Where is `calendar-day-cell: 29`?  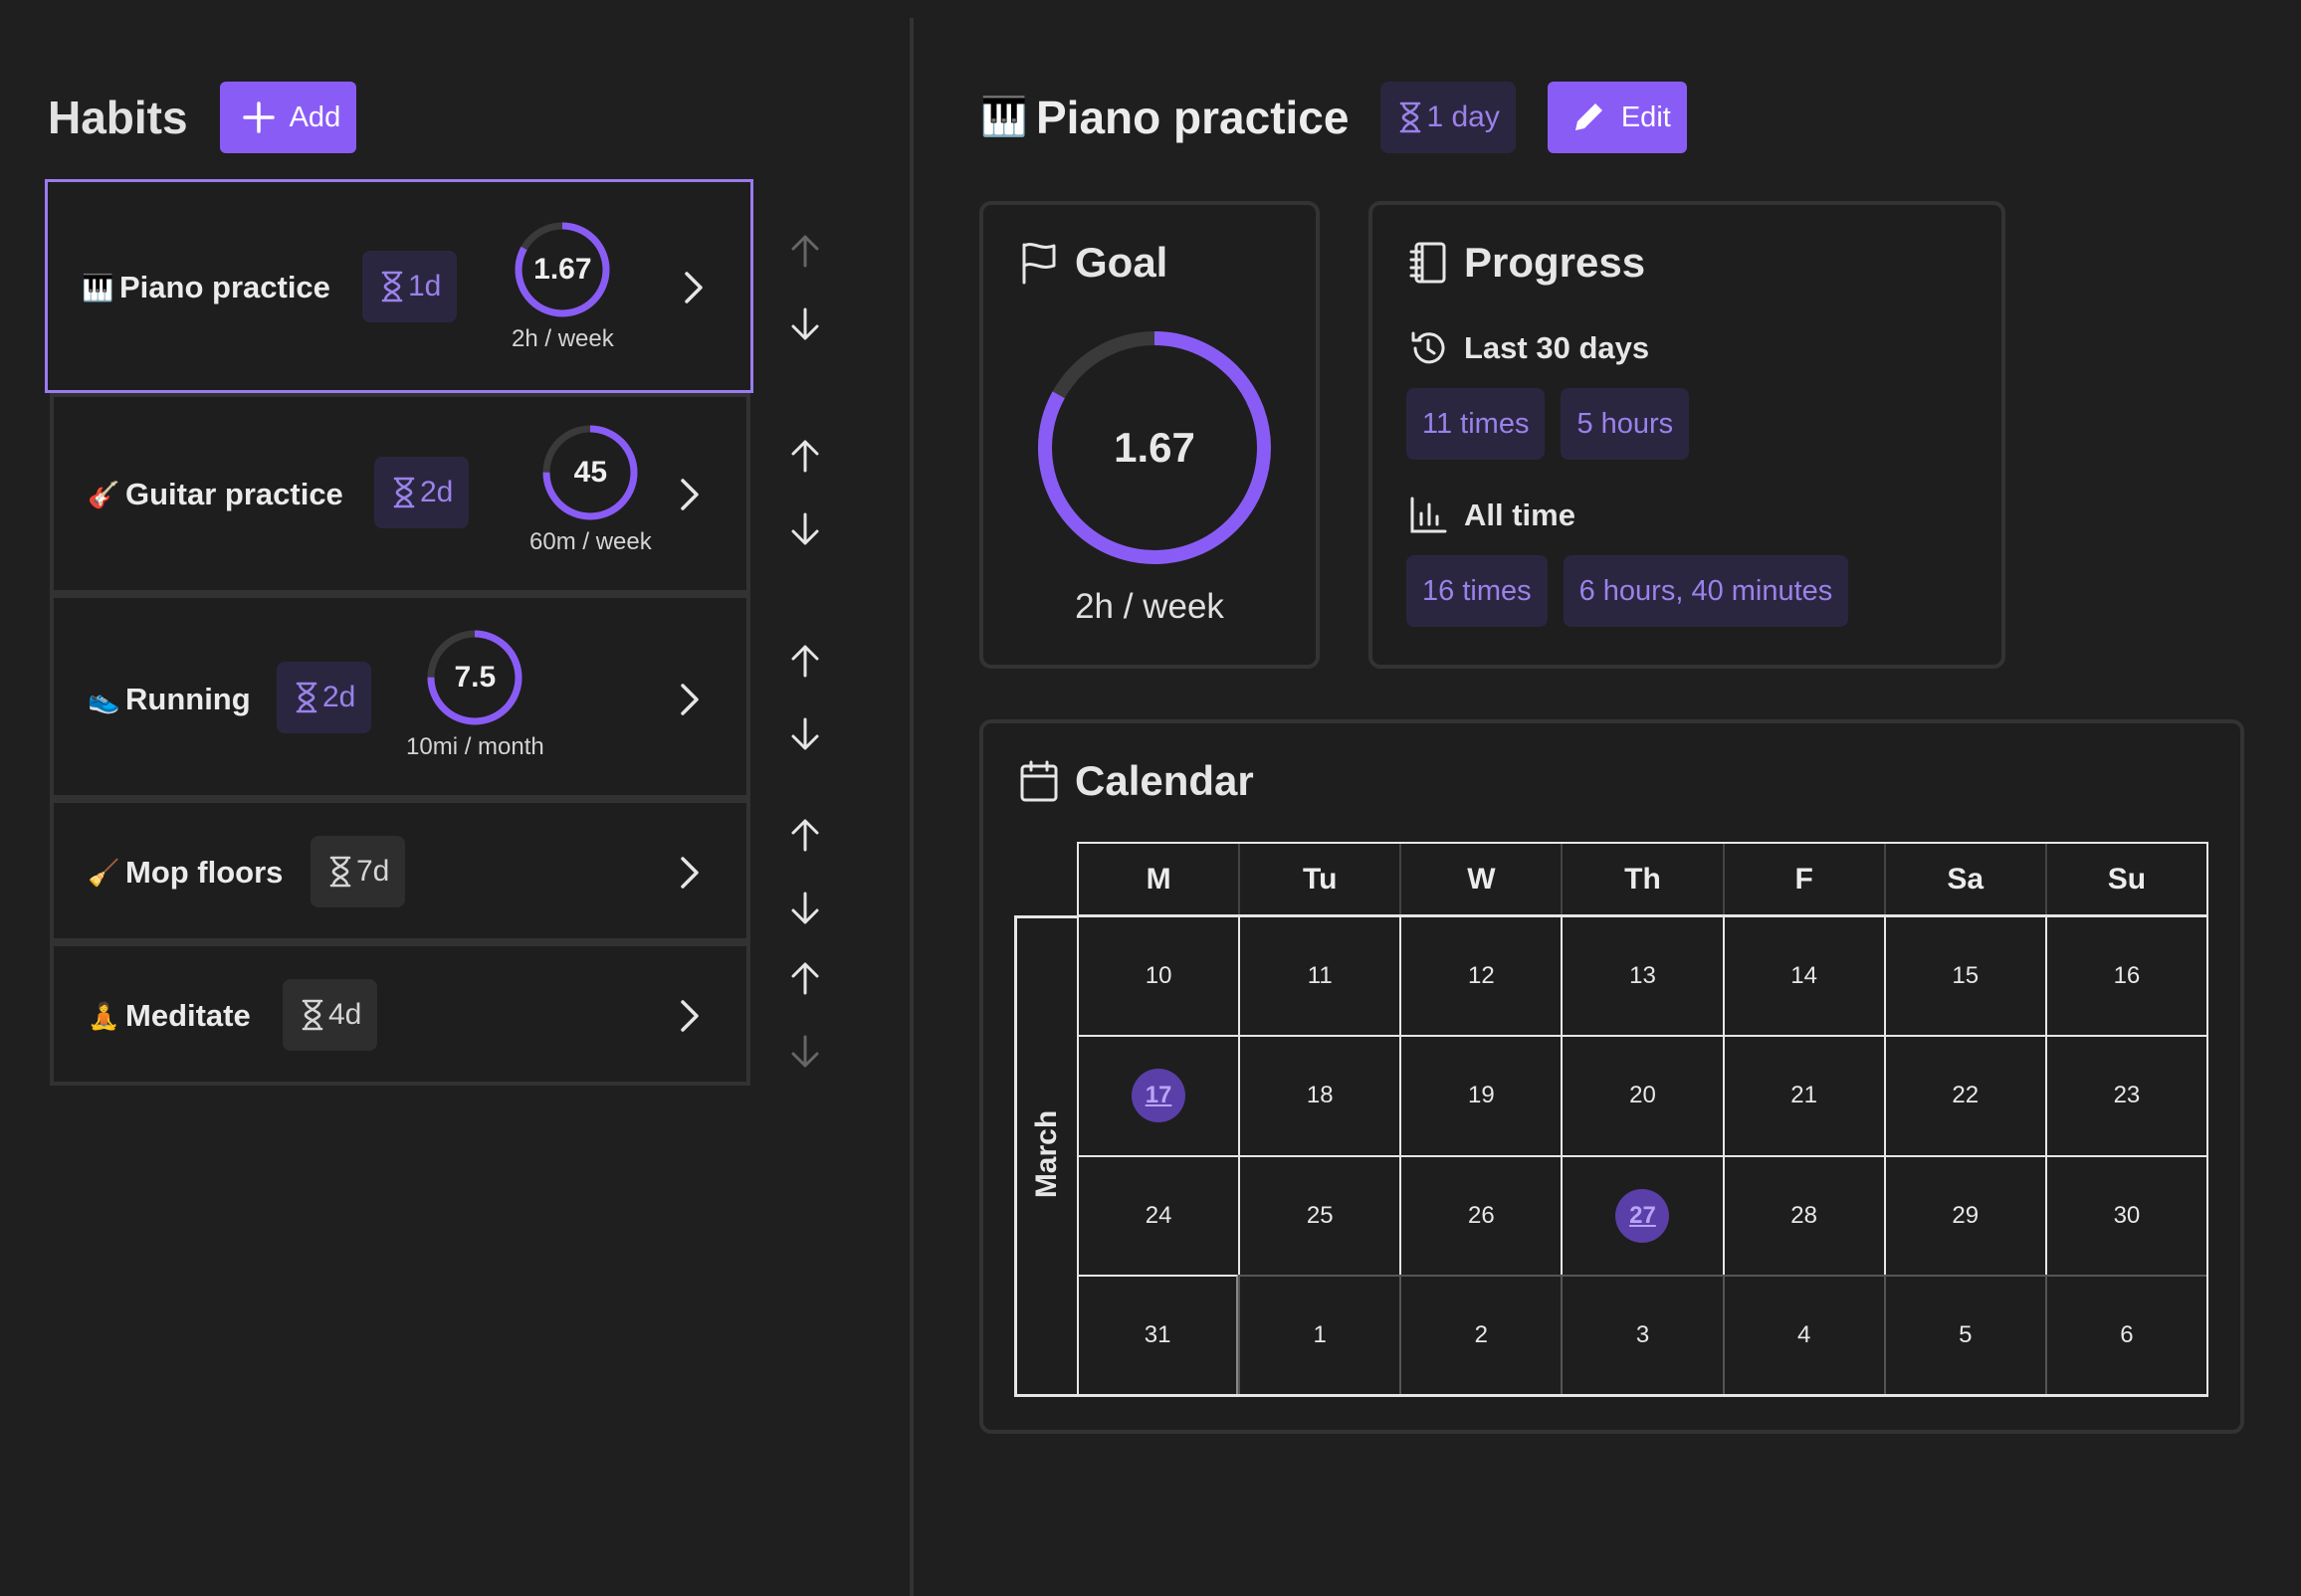 calendar-day-cell: 29 is located at coordinates (1964, 1214).